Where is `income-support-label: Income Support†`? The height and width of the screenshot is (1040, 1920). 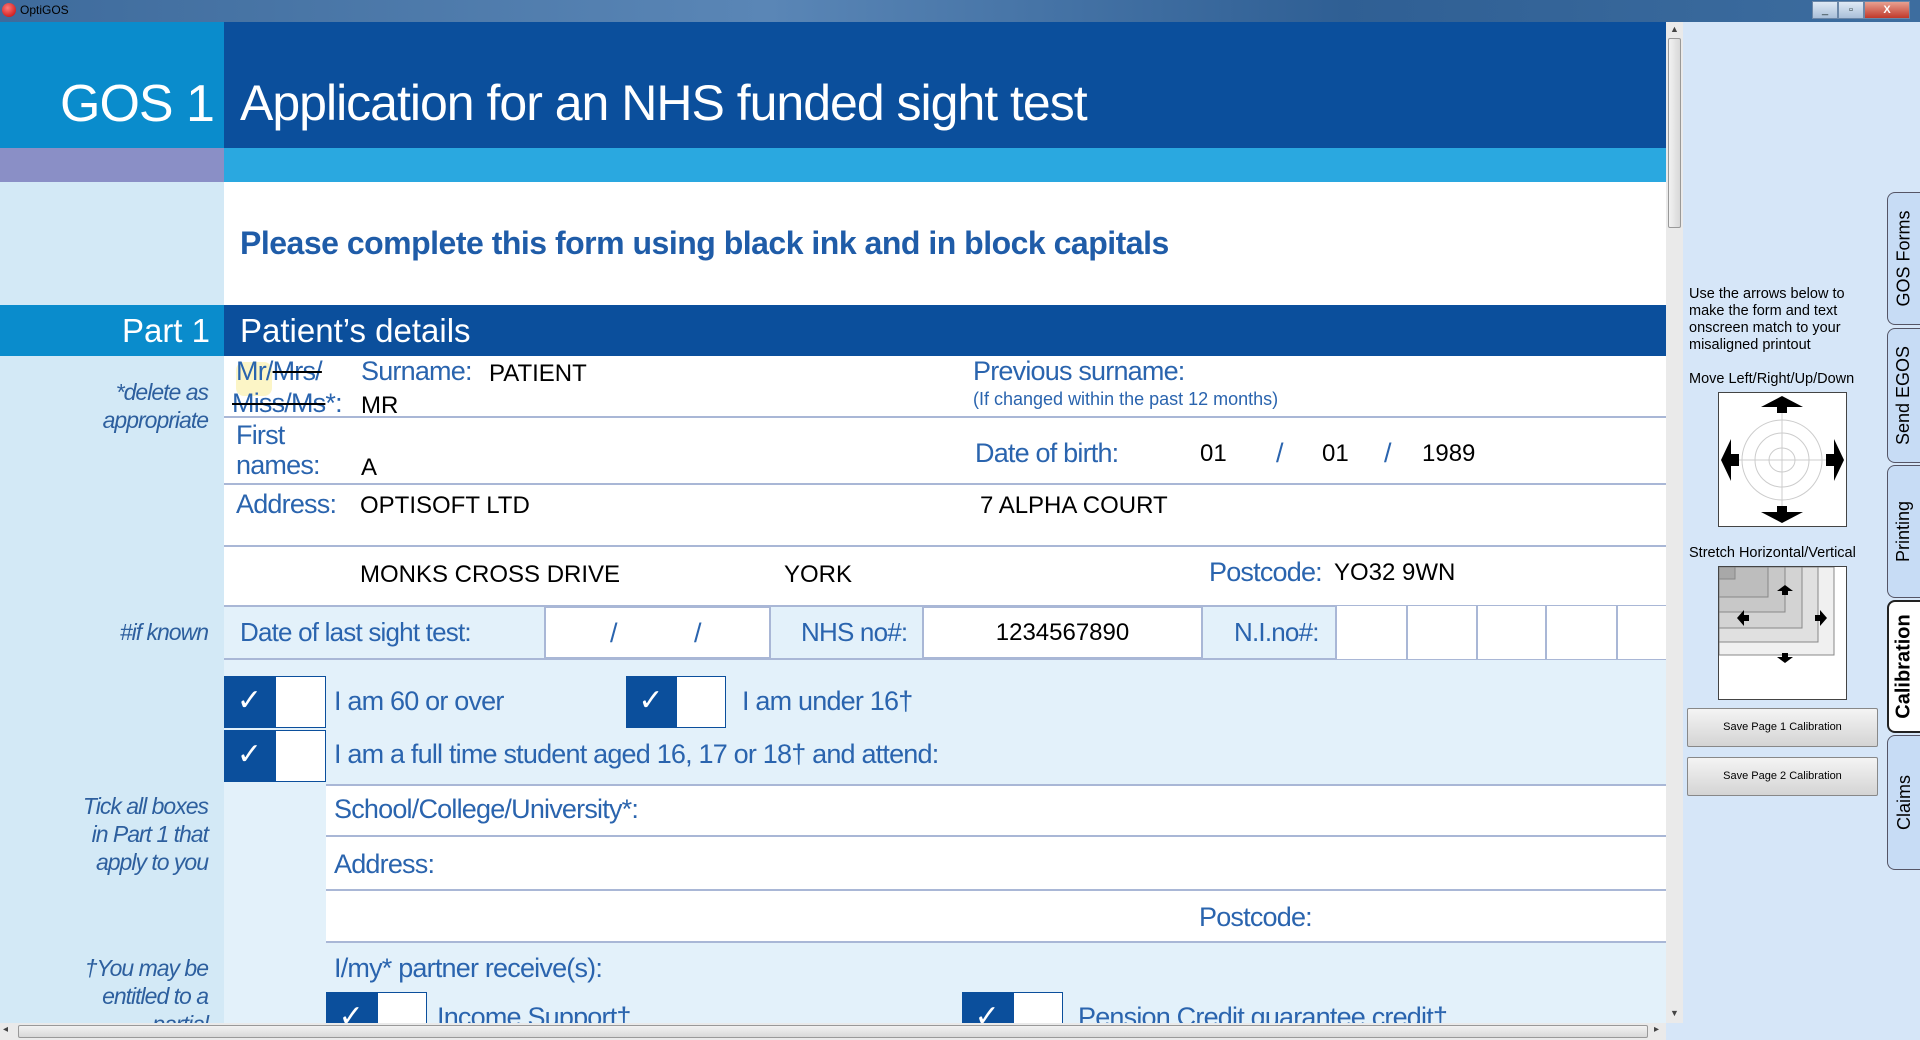 income-support-label: Income Support† is located at coordinates (534, 1012).